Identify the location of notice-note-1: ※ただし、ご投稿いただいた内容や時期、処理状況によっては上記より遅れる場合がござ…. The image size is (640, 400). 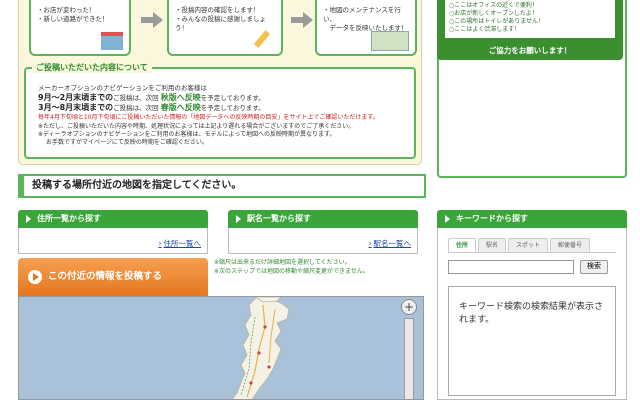
(196, 126).